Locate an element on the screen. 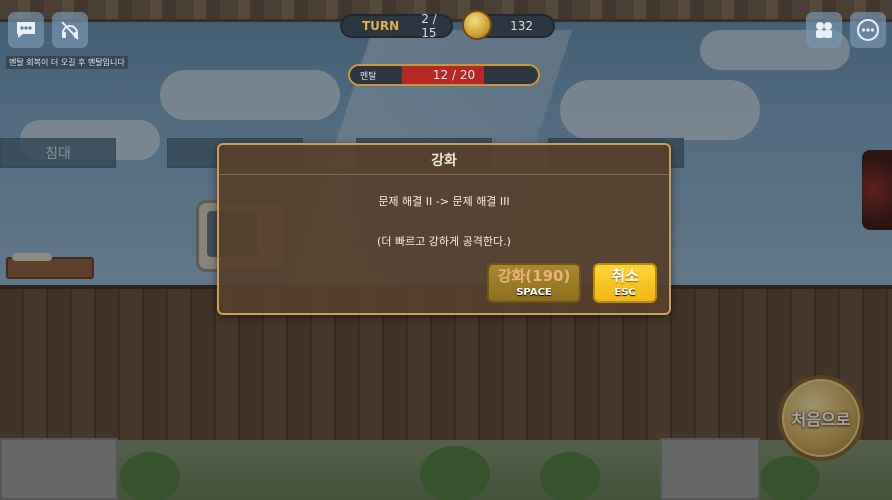 The height and width of the screenshot is (500, 892). turn-label: TURN is located at coordinates (381, 26).